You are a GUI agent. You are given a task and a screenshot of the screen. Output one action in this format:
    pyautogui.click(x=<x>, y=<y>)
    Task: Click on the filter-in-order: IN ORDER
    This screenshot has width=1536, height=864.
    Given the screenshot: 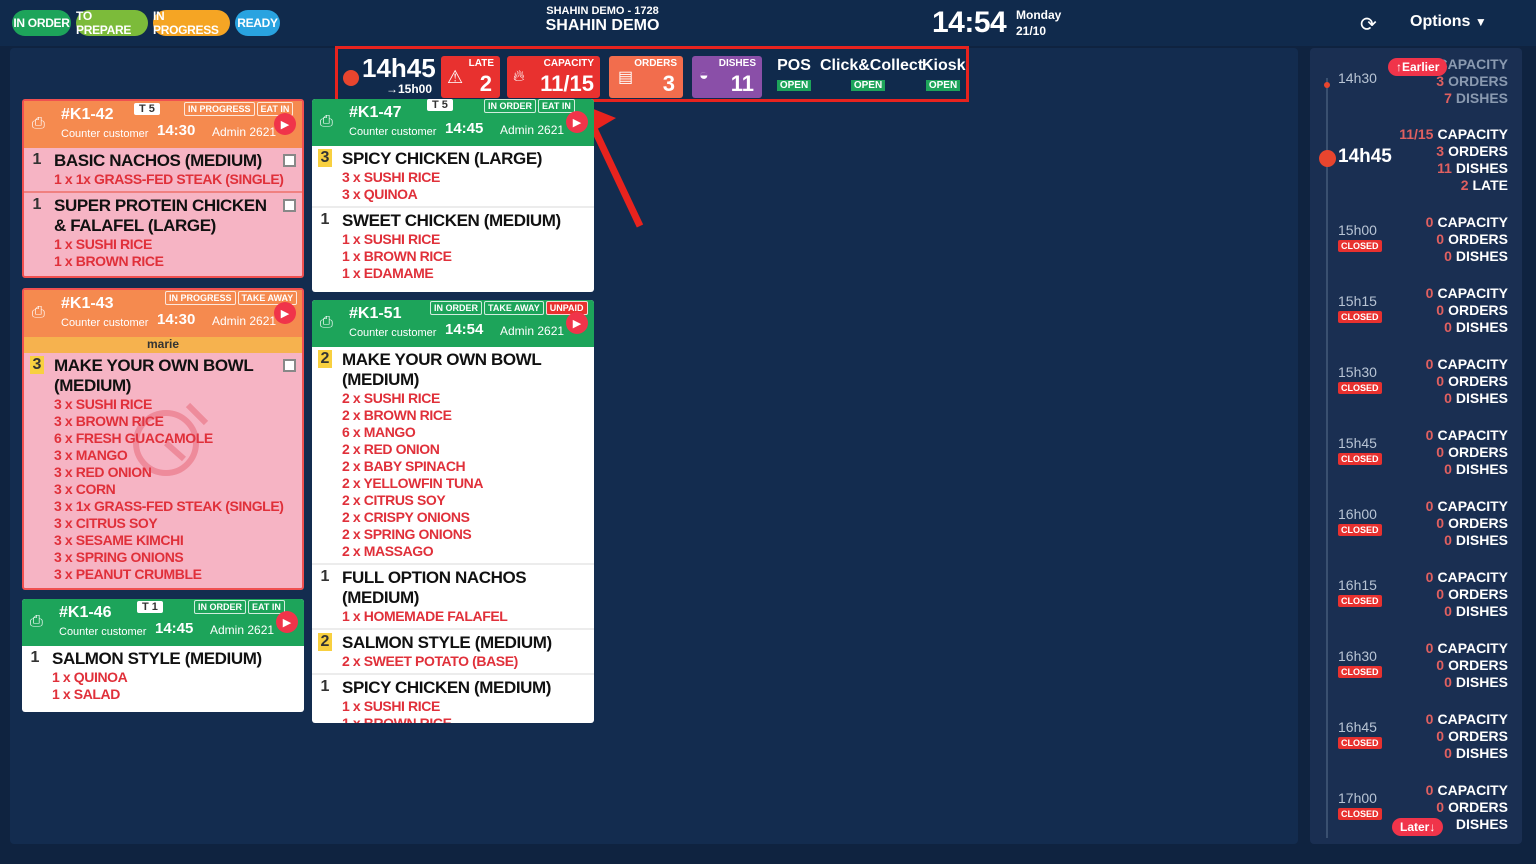 What is the action you would take?
    pyautogui.click(x=41, y=23)
    